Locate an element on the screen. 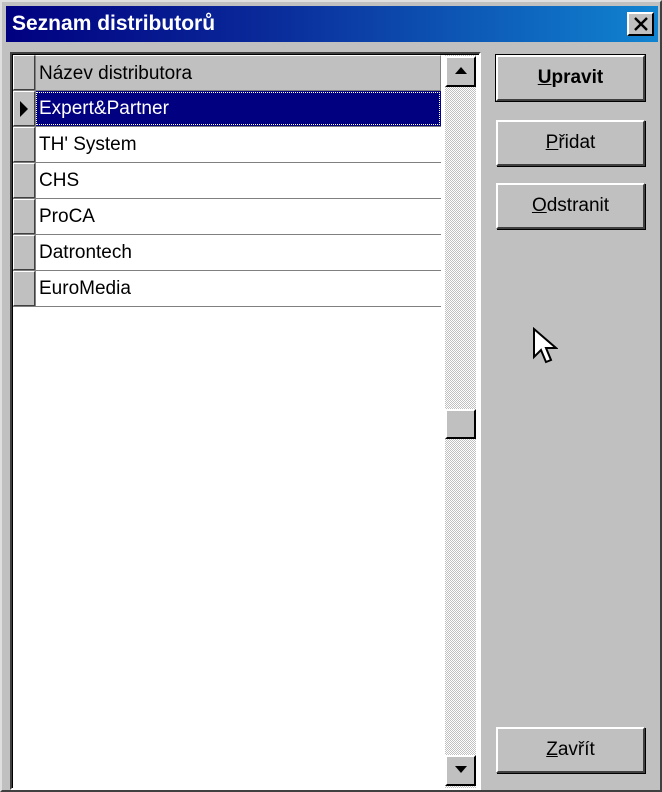 The image size is (662, 792). window-title: Seznam distributorů is located at coordinates (114, 23).